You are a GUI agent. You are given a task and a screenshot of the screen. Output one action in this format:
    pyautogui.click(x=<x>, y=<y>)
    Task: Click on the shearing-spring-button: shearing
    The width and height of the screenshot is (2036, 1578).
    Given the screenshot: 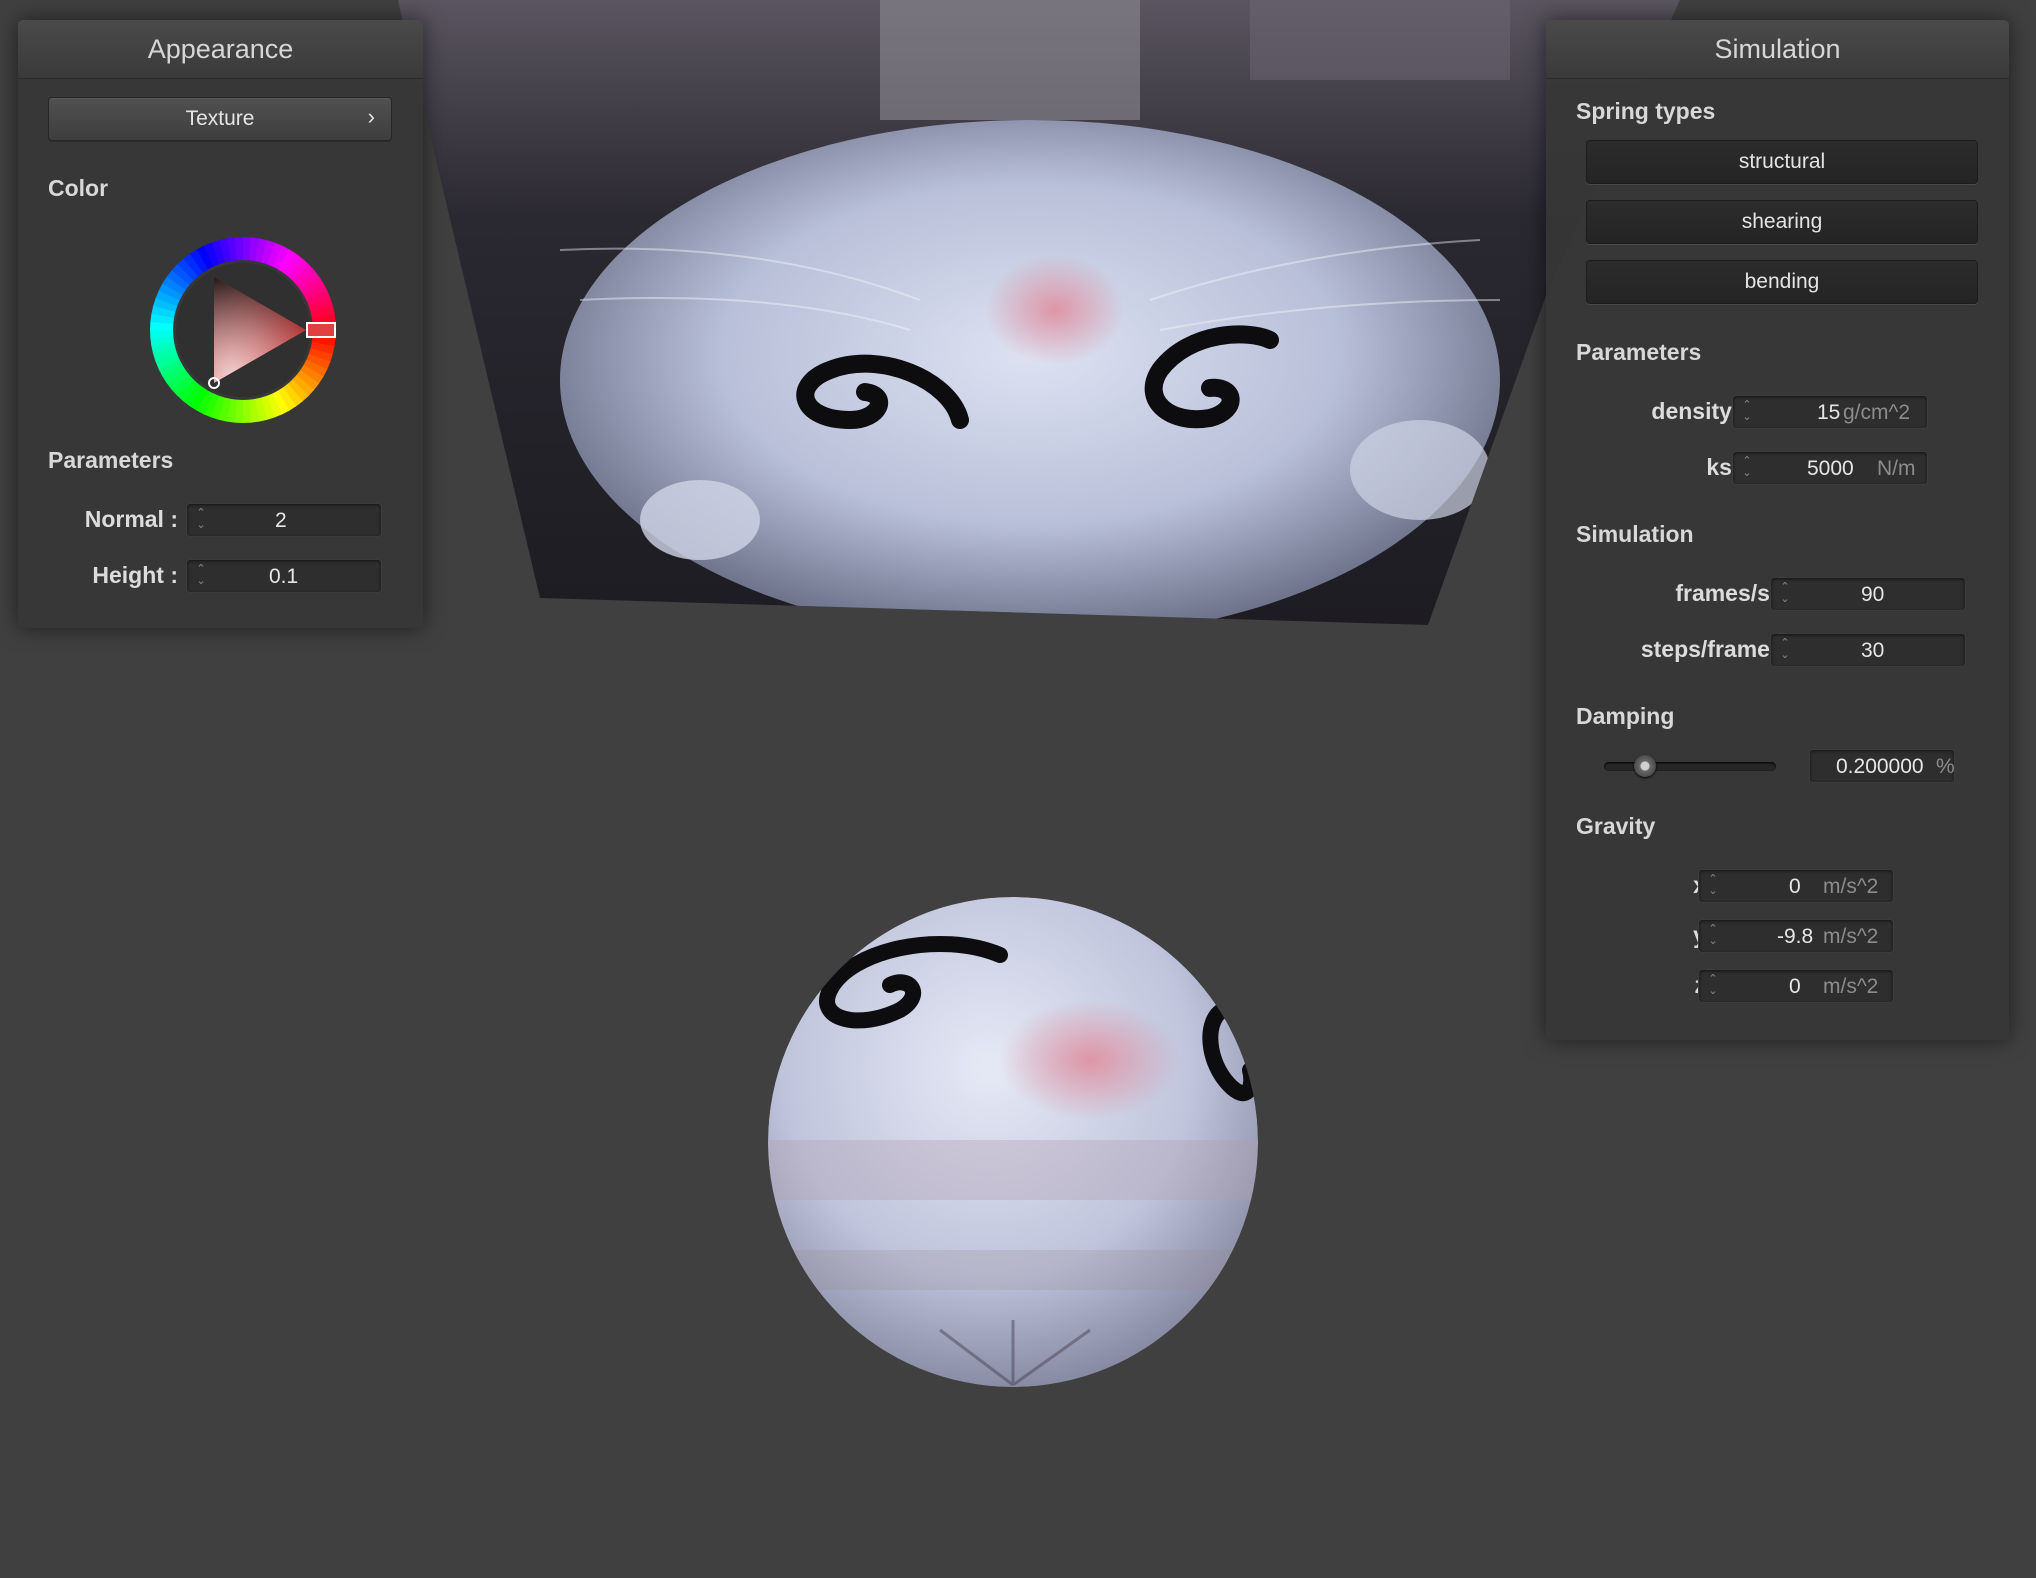 What is the action you would take?
    pyautogui.click(x=1782, y=222)
    